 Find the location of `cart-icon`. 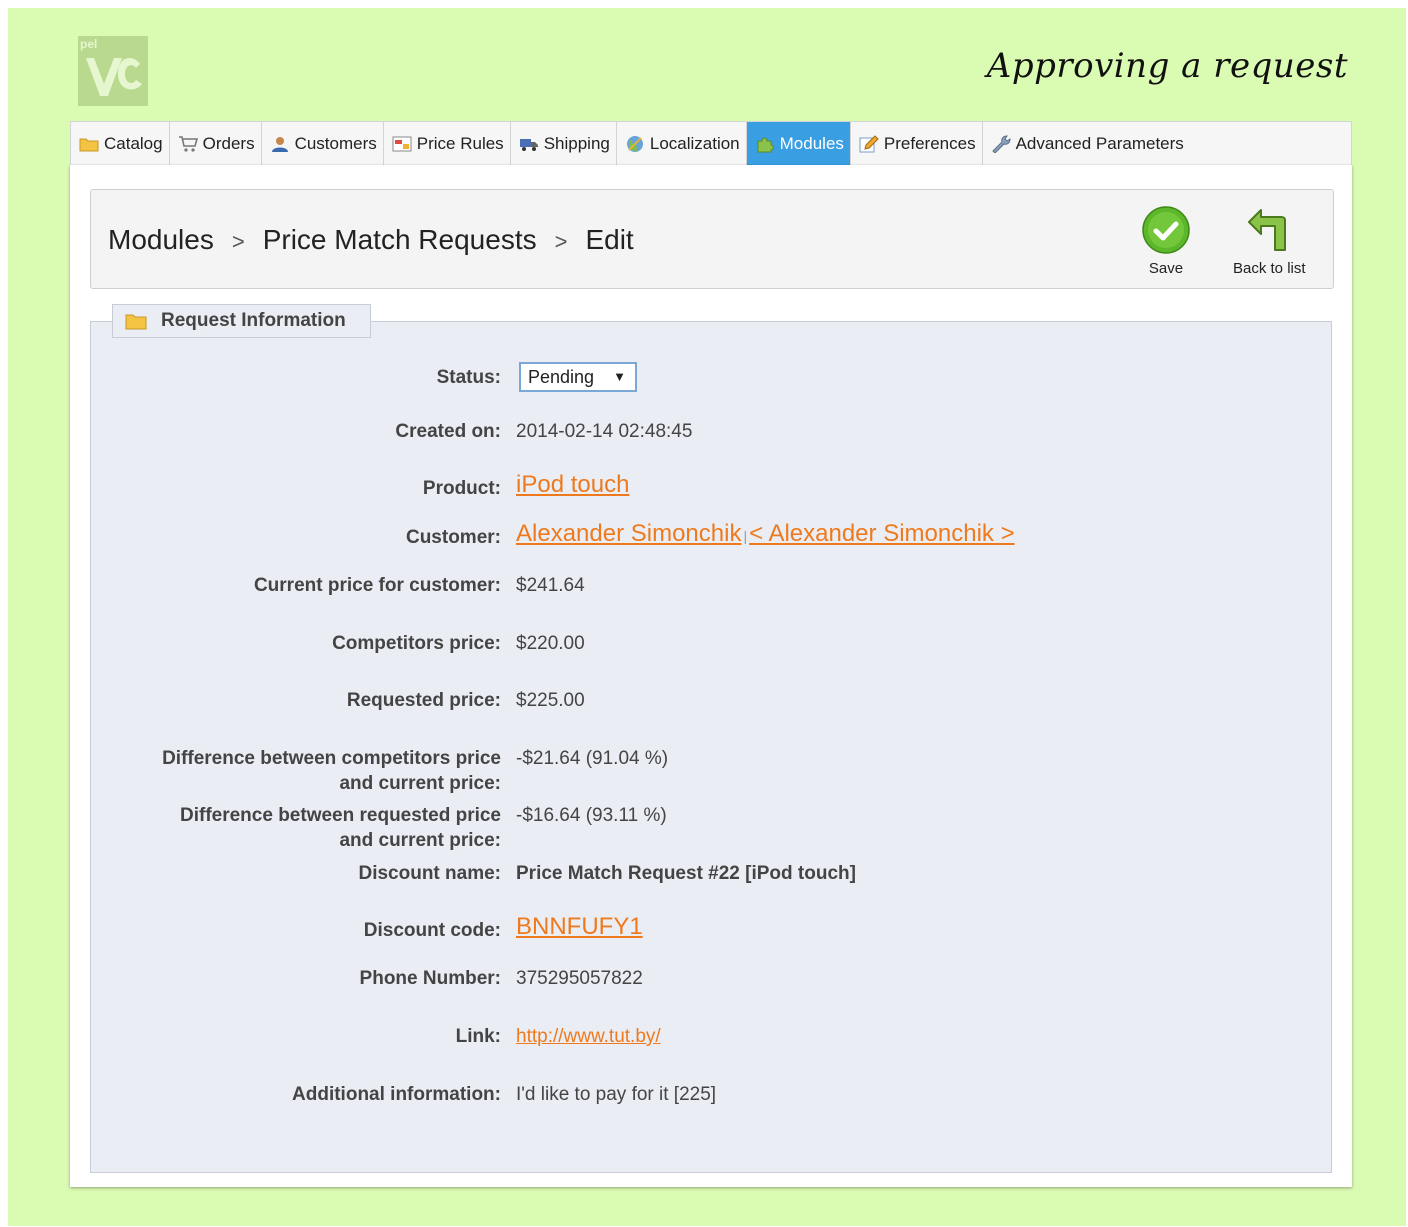

cart-icon is located at coordinates (188, 144).